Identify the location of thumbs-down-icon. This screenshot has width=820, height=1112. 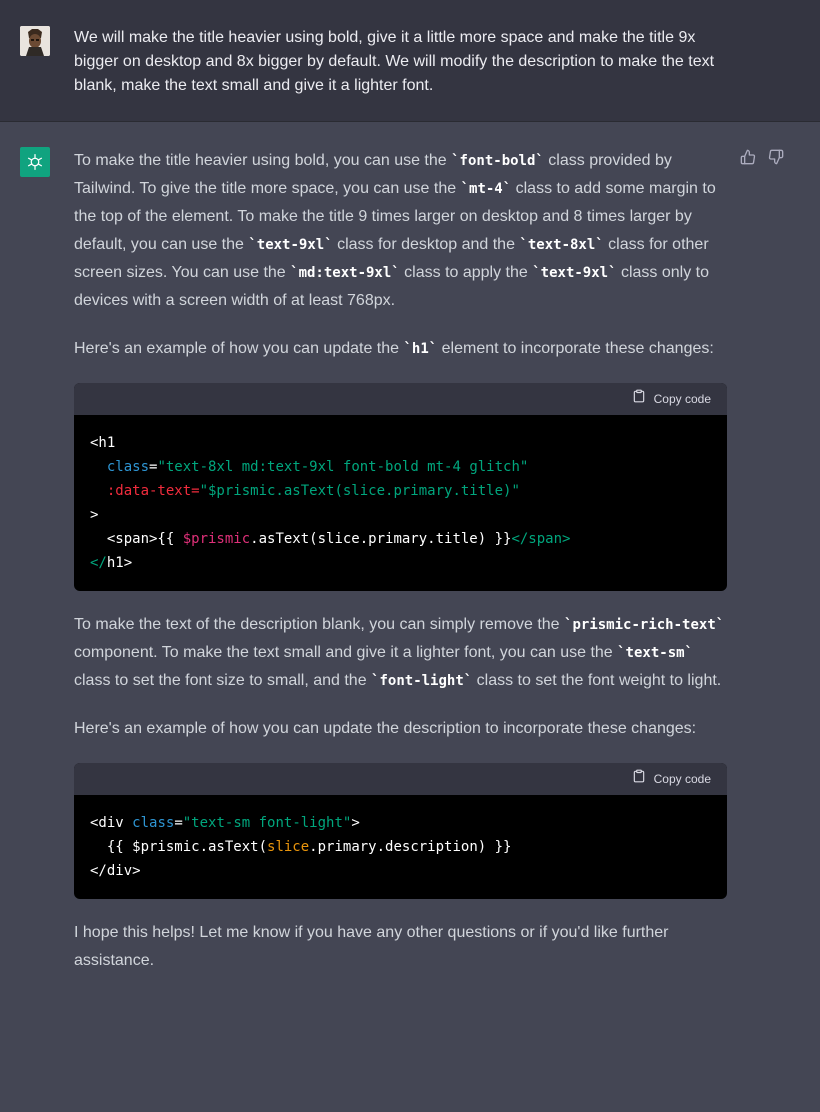
(776, 157).